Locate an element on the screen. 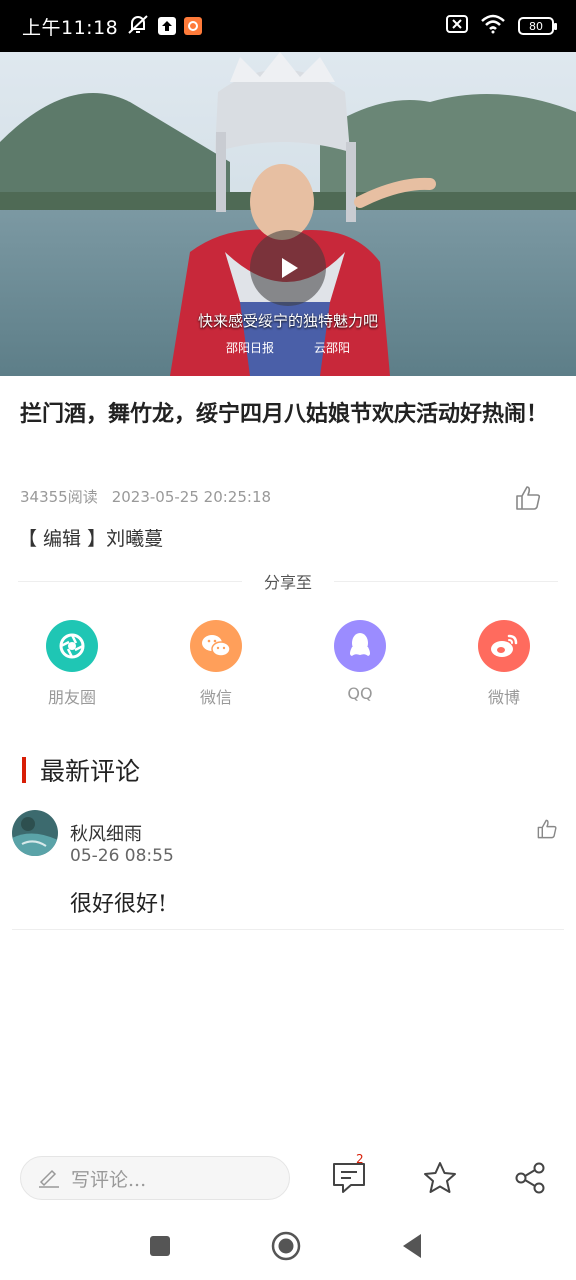 This screenshot has height=1280, width=576. back-triangle-icon is located at coordinates (412, 1246).